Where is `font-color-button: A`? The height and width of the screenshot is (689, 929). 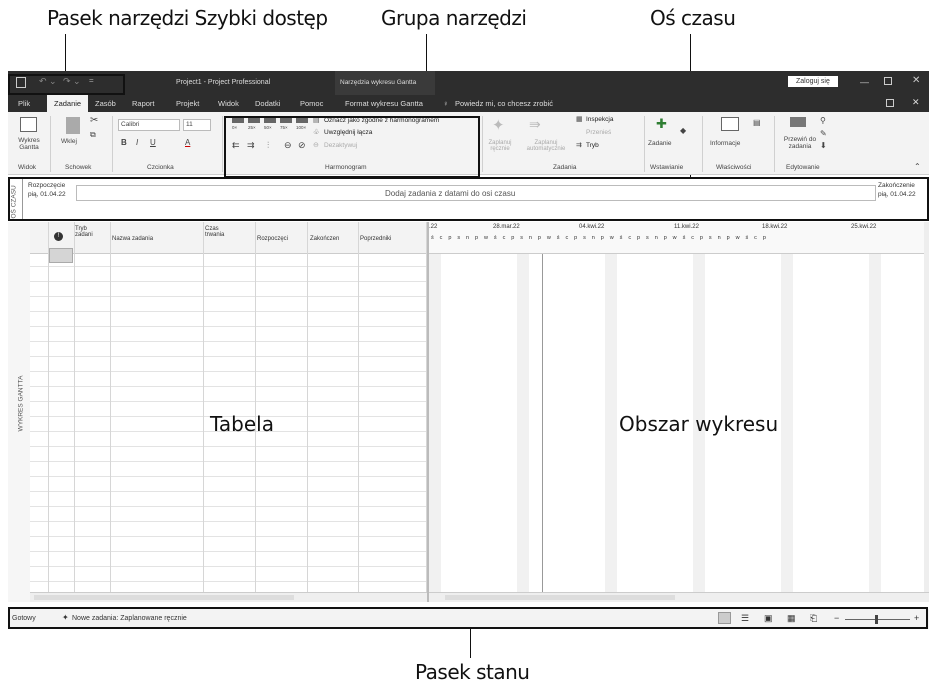
font-color-button: A is located at coordinates (187, 142).